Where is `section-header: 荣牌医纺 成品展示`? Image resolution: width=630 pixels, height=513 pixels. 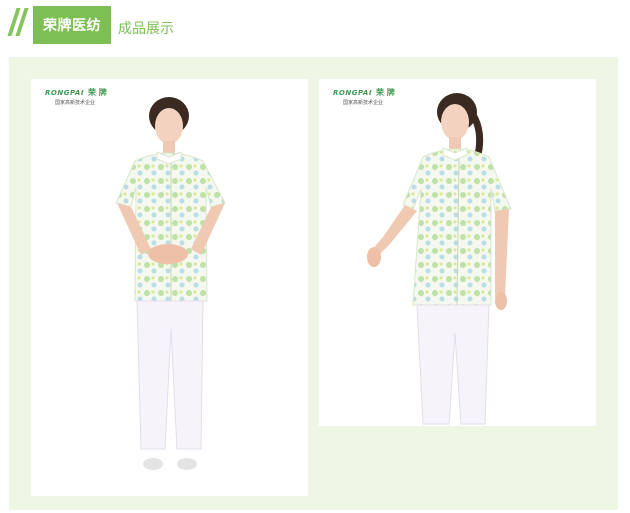
section-header: 荣牌医纺 成品展示 is located at coordinates (315, 26).